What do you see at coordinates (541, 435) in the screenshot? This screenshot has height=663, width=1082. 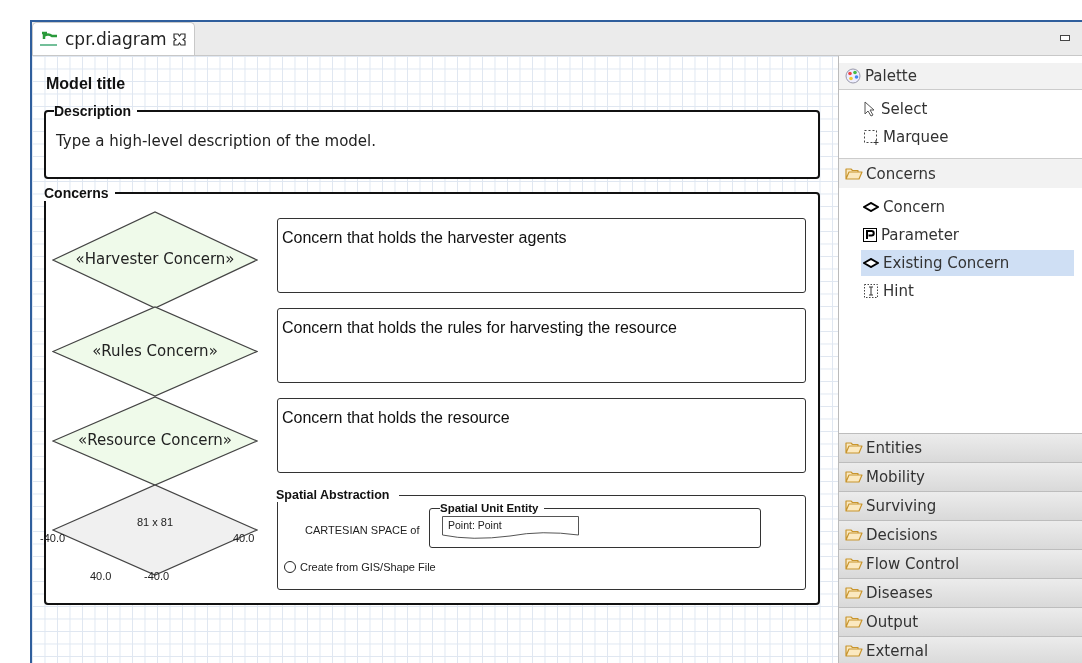 I see `concern-description-box: Concern that holds the resource` at bounding box center [541, 435].